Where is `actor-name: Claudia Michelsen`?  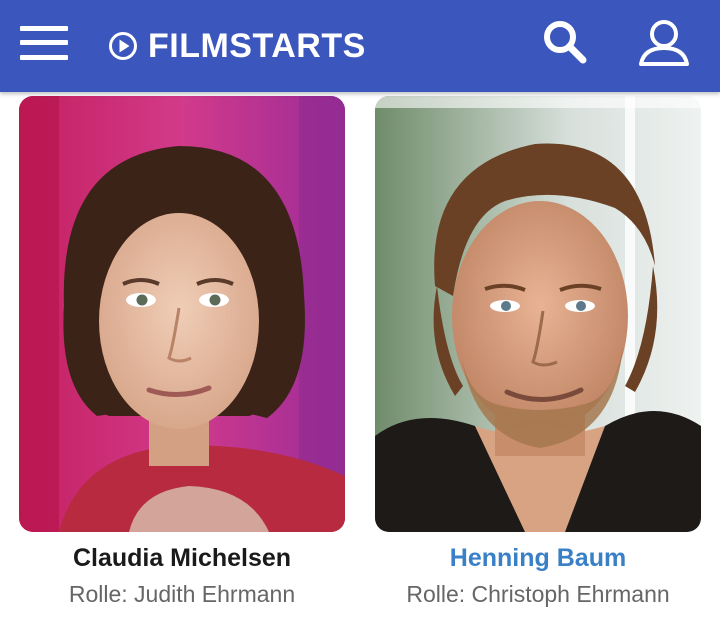 actor-name: Claudia Michelsen is located at coordinates (182, 558).